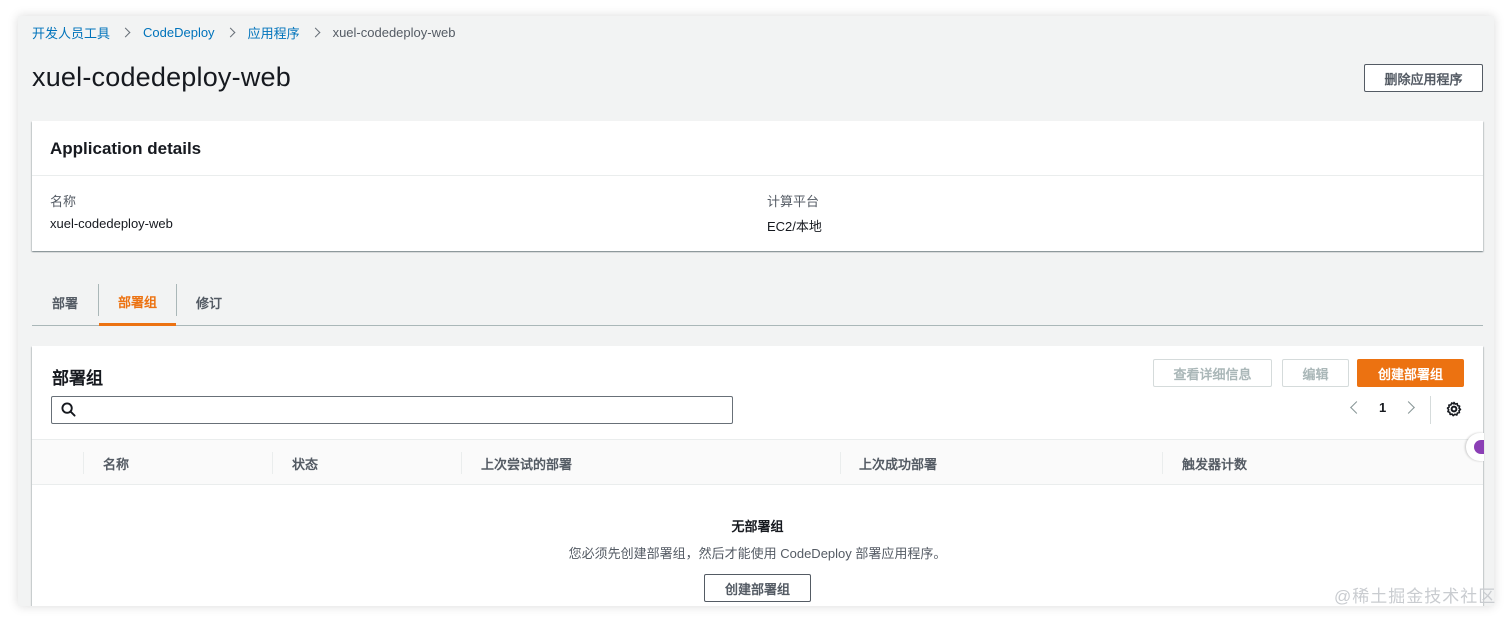  I want to click on create-deployment-group-button: 创建部署组, so click(1410, 373).